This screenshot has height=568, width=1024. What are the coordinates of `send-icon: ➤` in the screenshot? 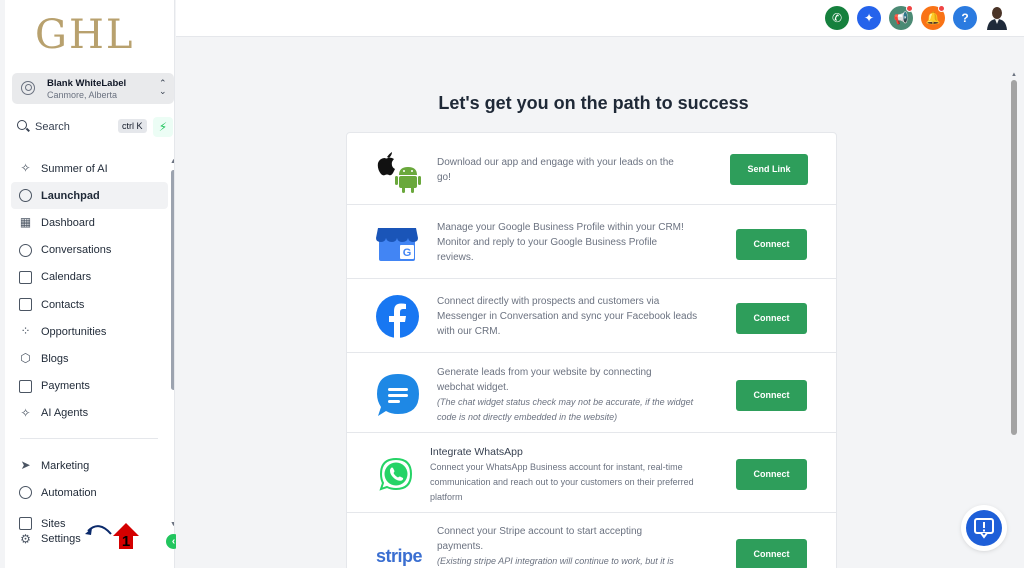 It's located at (25, 465).